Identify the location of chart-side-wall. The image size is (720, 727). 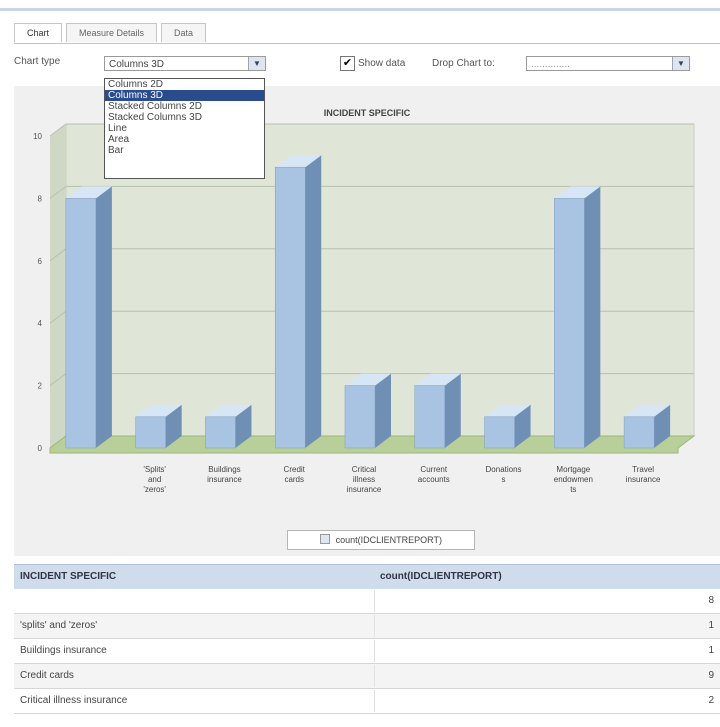
(58, 286).